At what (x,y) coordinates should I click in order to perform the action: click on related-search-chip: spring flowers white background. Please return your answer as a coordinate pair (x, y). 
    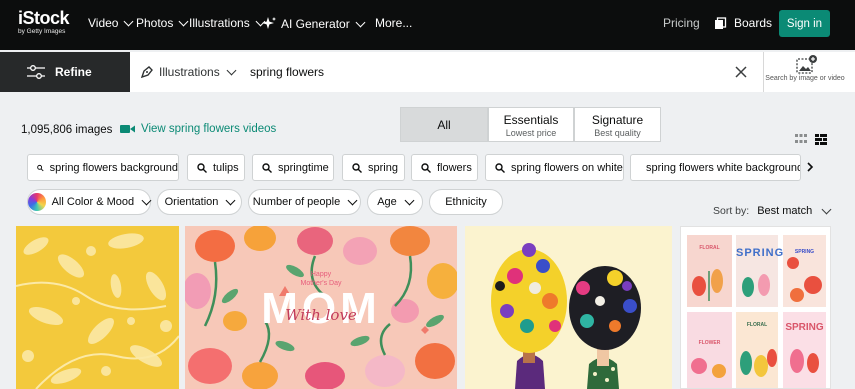
    Looking at the image, I should click on (715, 167).